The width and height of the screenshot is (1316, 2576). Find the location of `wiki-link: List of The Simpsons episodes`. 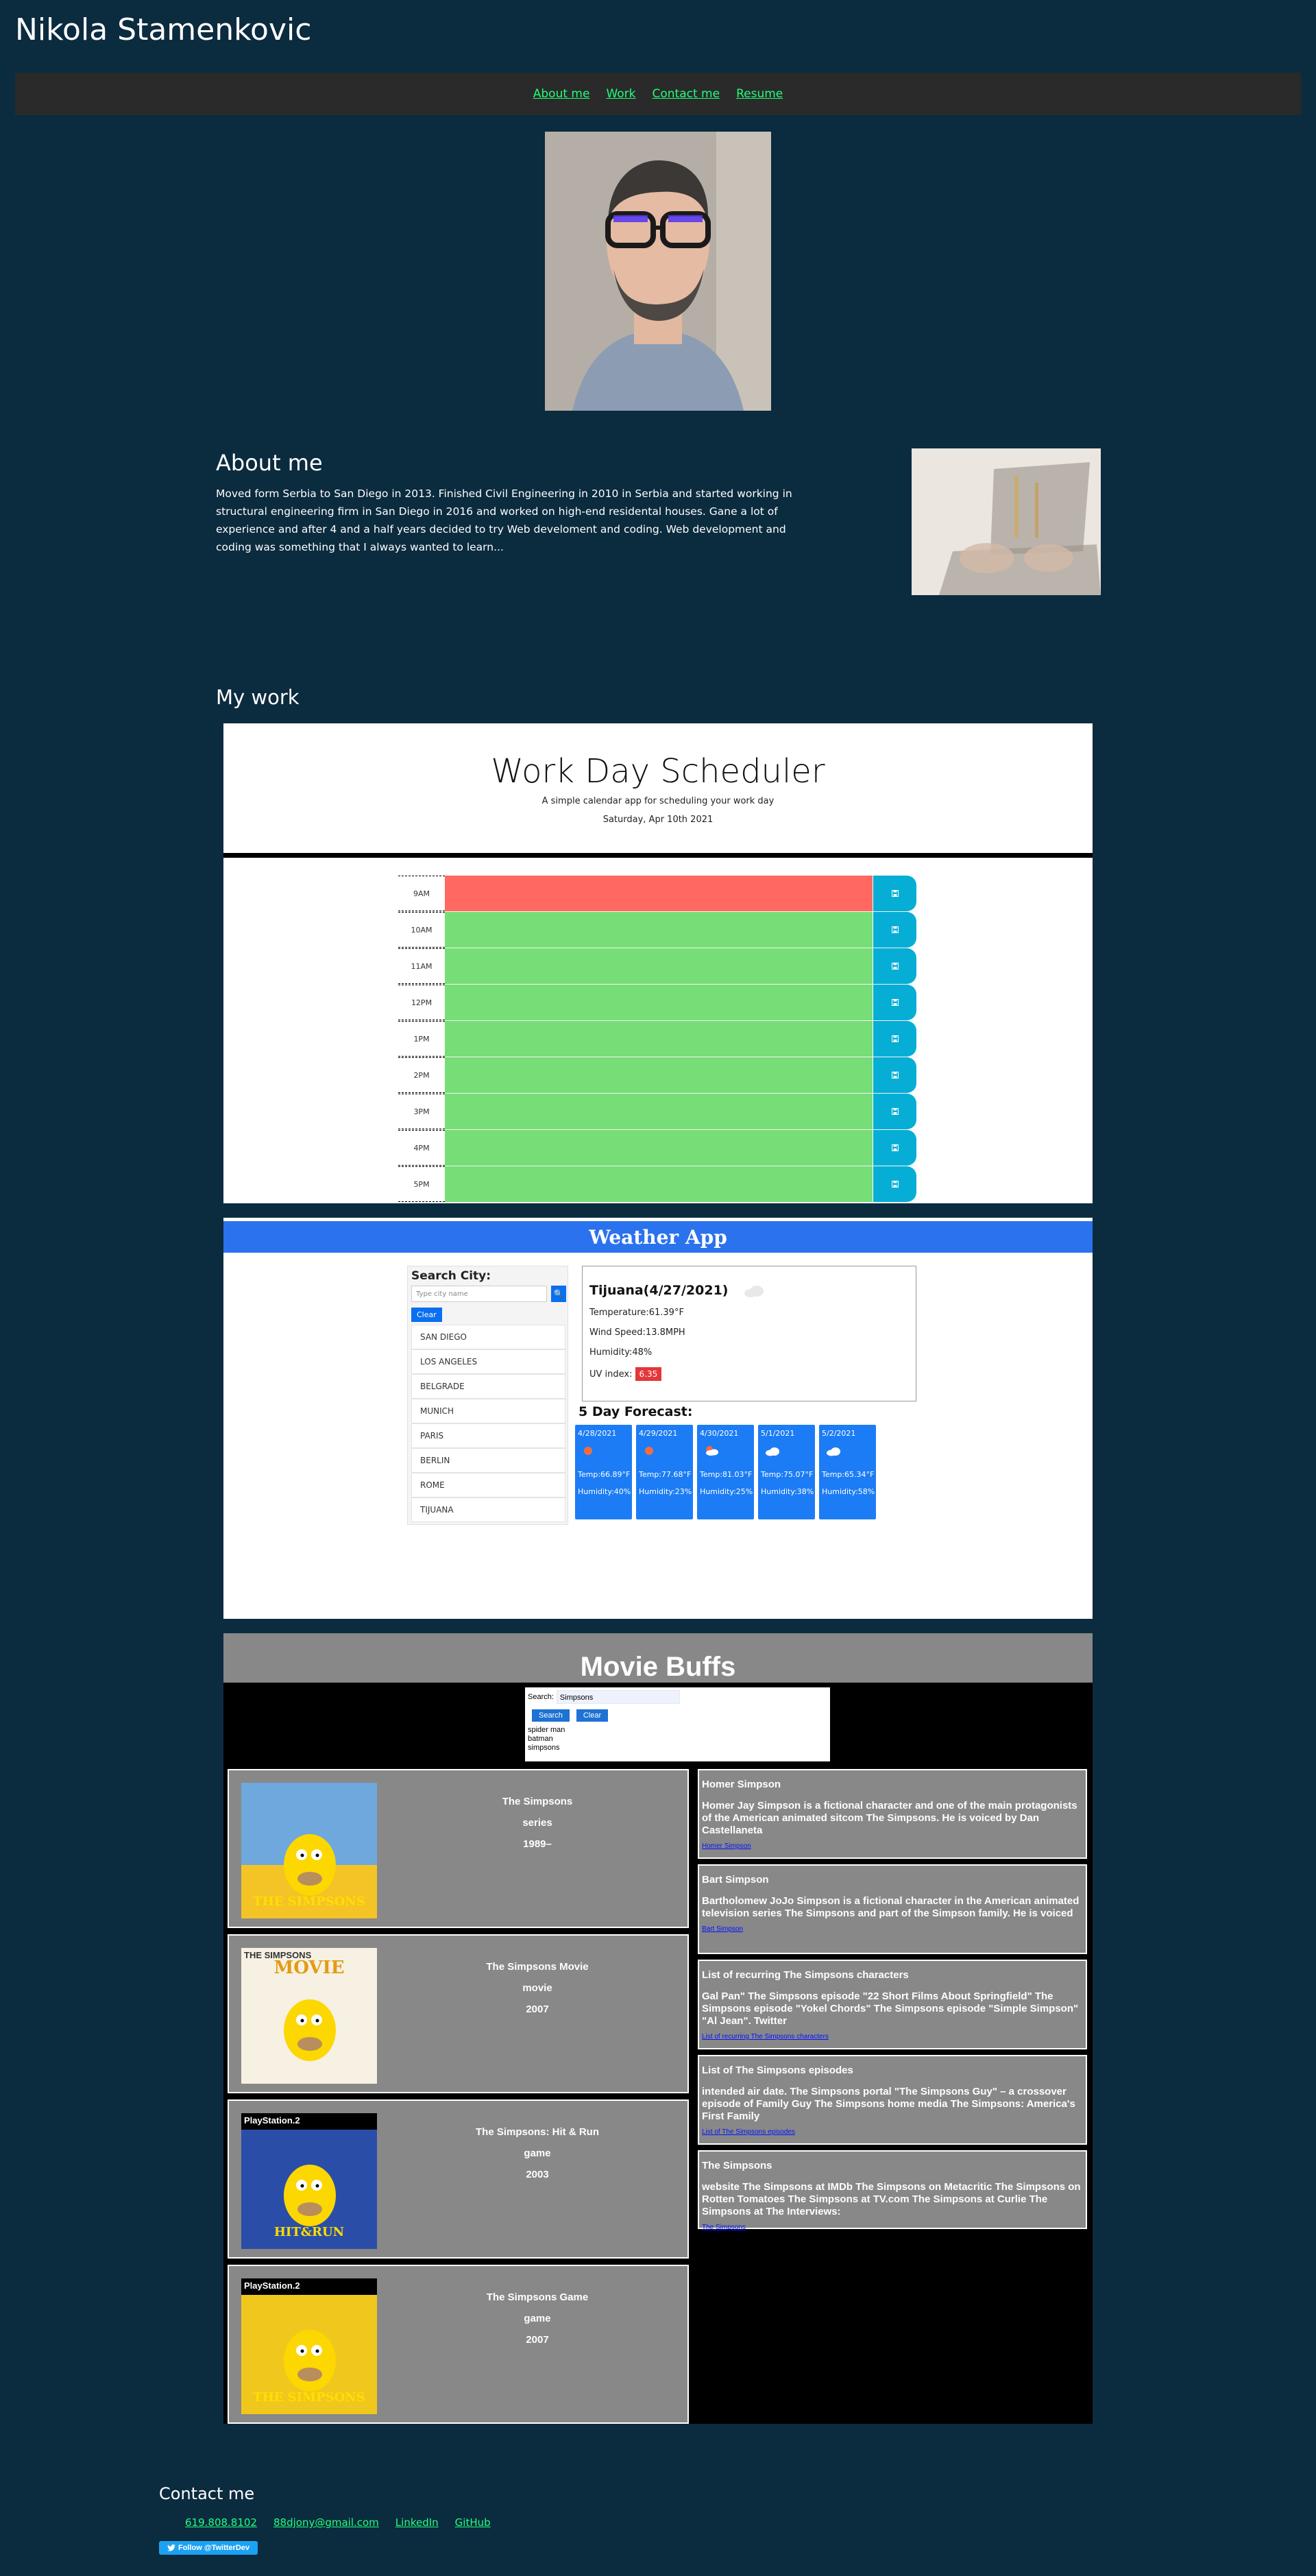

wiki-link: List of The Simpsons episodes is located at coordinates (748, 2132).